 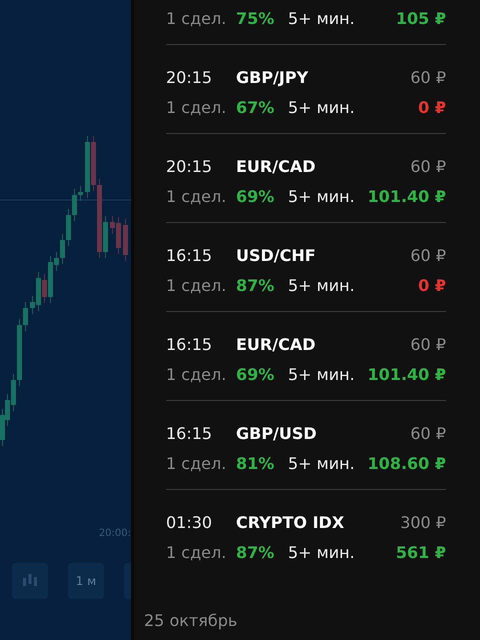 I want to click on currency-pair: GBP/JPY, so click(x=272, y=77).